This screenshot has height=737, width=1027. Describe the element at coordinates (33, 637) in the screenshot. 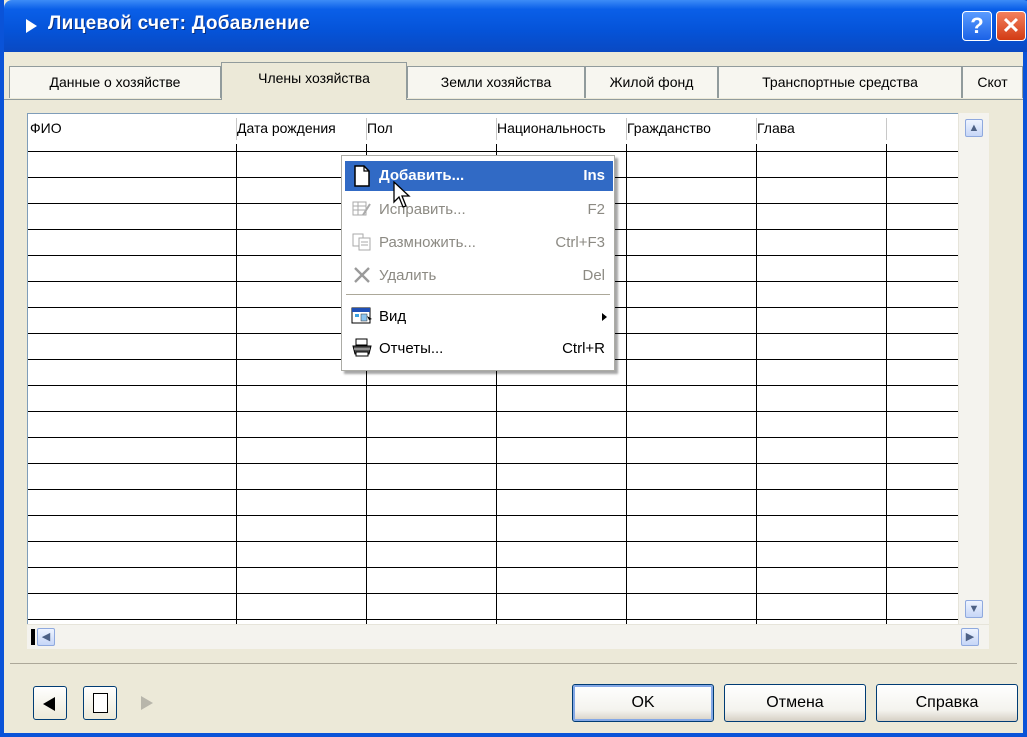

I see `scroll-thumb` at that location.